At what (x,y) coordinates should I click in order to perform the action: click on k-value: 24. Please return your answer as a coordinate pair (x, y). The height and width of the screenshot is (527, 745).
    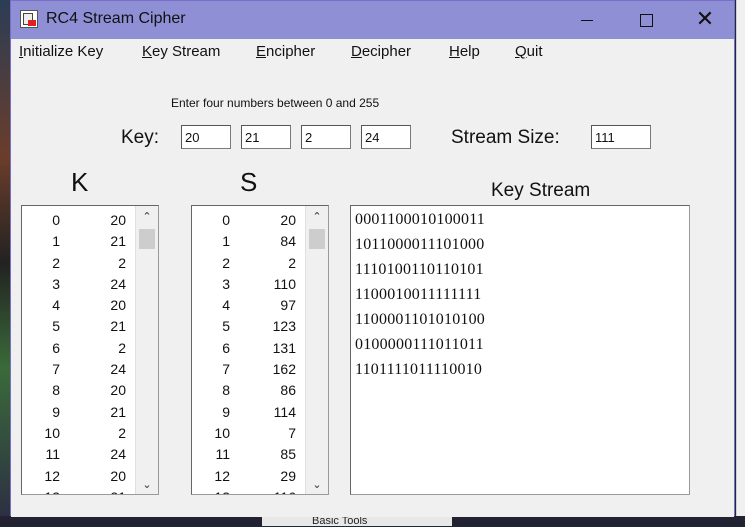
    Looking at the image, I should click on (118, 283).